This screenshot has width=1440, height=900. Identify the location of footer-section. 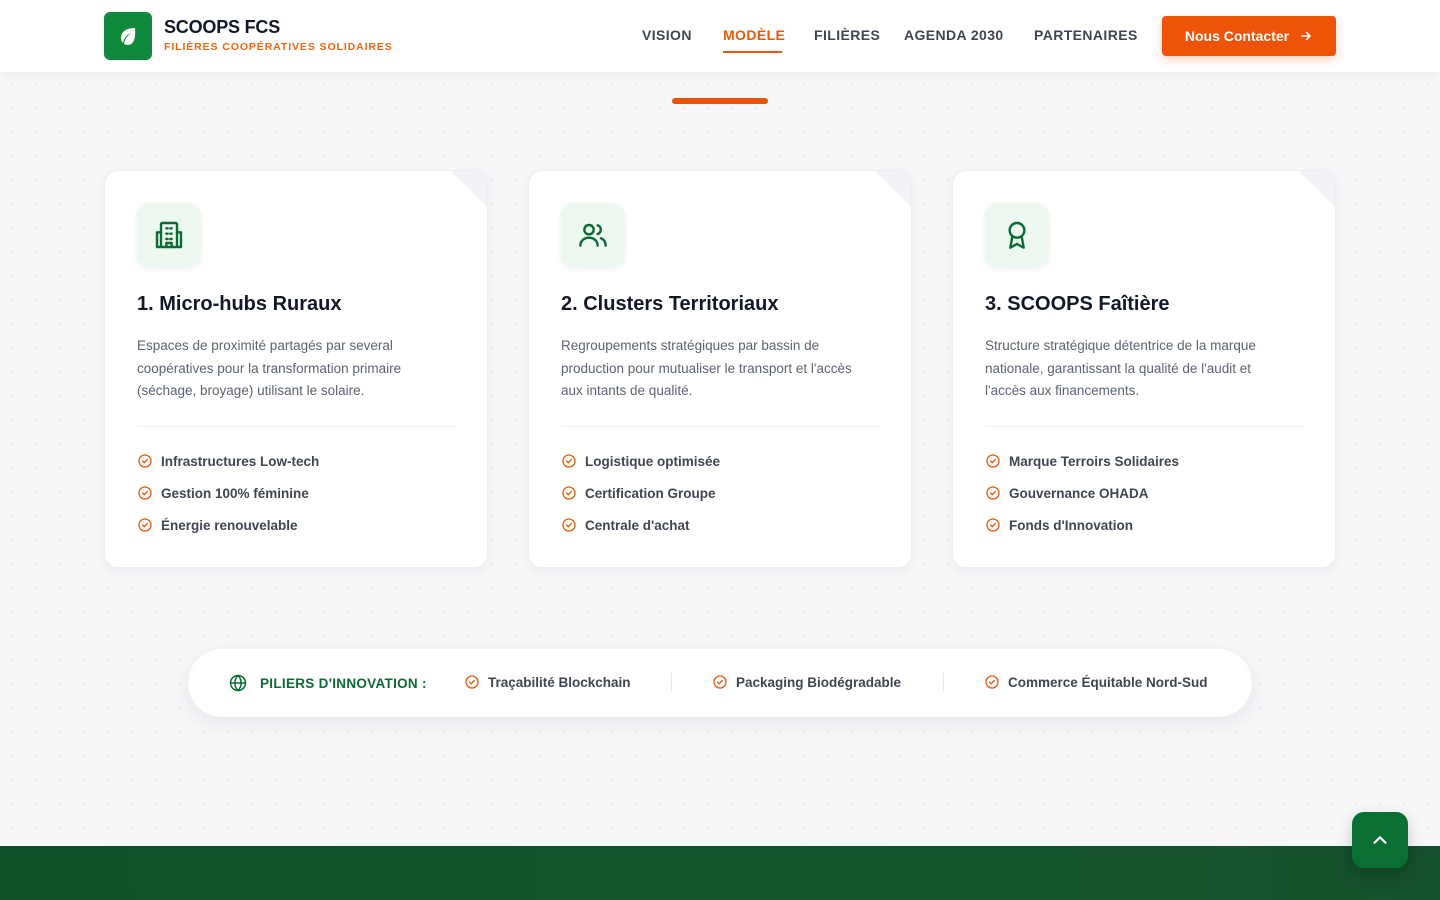
(720, 873).